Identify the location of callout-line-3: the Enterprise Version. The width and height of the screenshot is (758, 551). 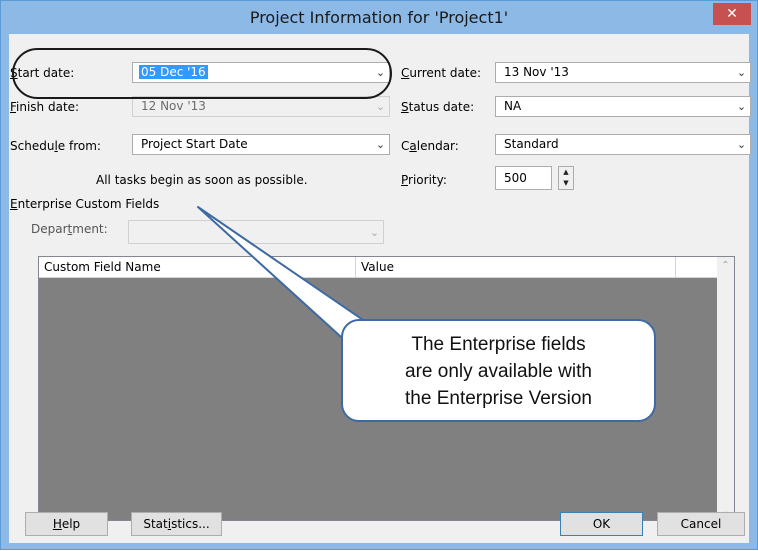
(498, 398).